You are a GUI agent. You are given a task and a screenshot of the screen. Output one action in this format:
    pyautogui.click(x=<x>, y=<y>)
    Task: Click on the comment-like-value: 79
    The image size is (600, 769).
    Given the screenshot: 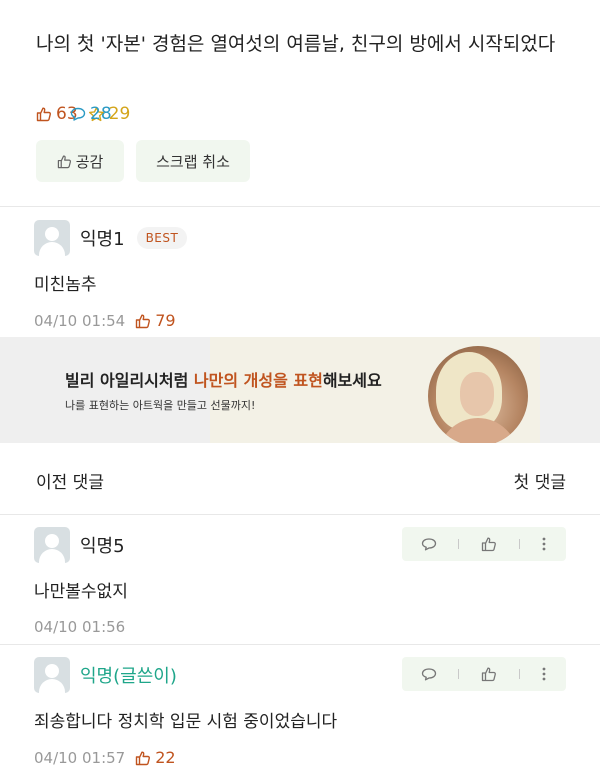 What is the action you would take?
    pyautogui.click(x=165, y=320)
    